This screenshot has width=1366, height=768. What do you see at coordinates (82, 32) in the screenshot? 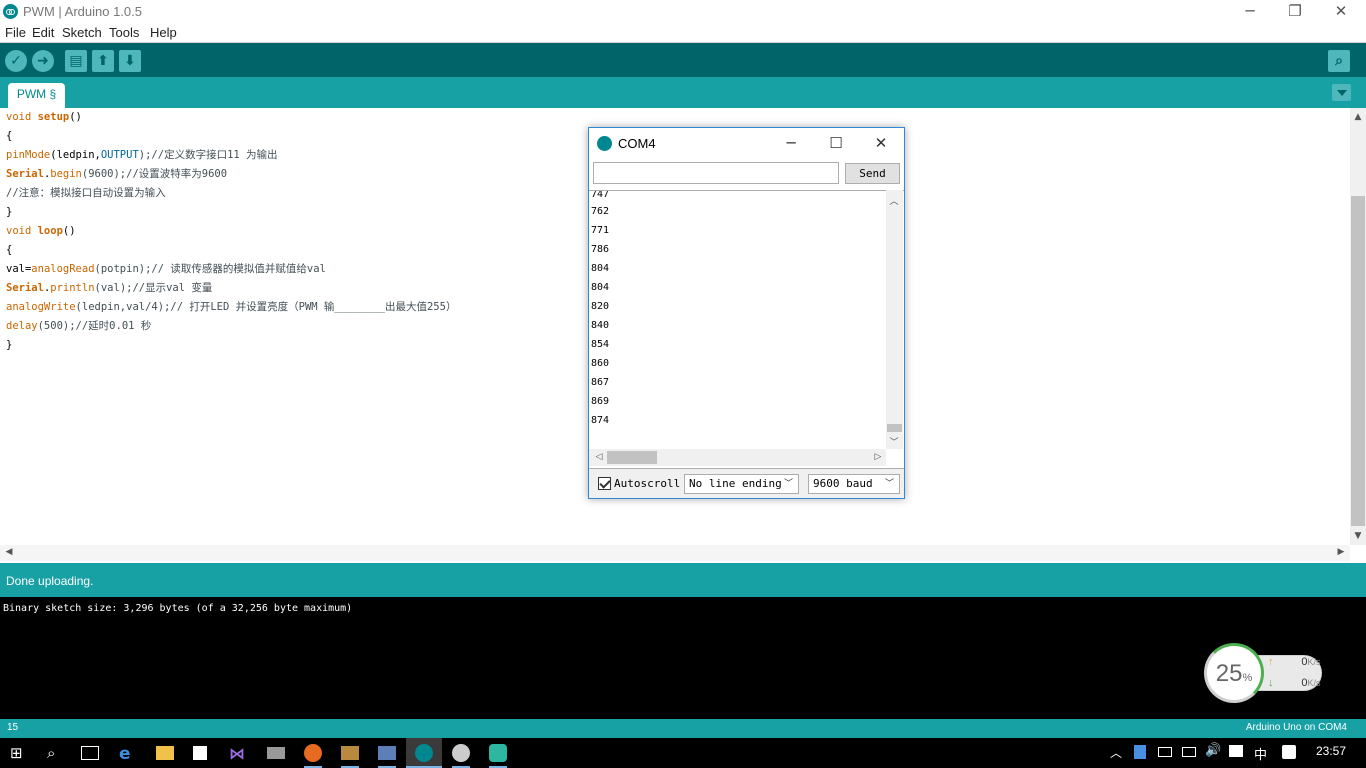
I see `menu-sketch: Sketch` at bounding box center [82, 32].